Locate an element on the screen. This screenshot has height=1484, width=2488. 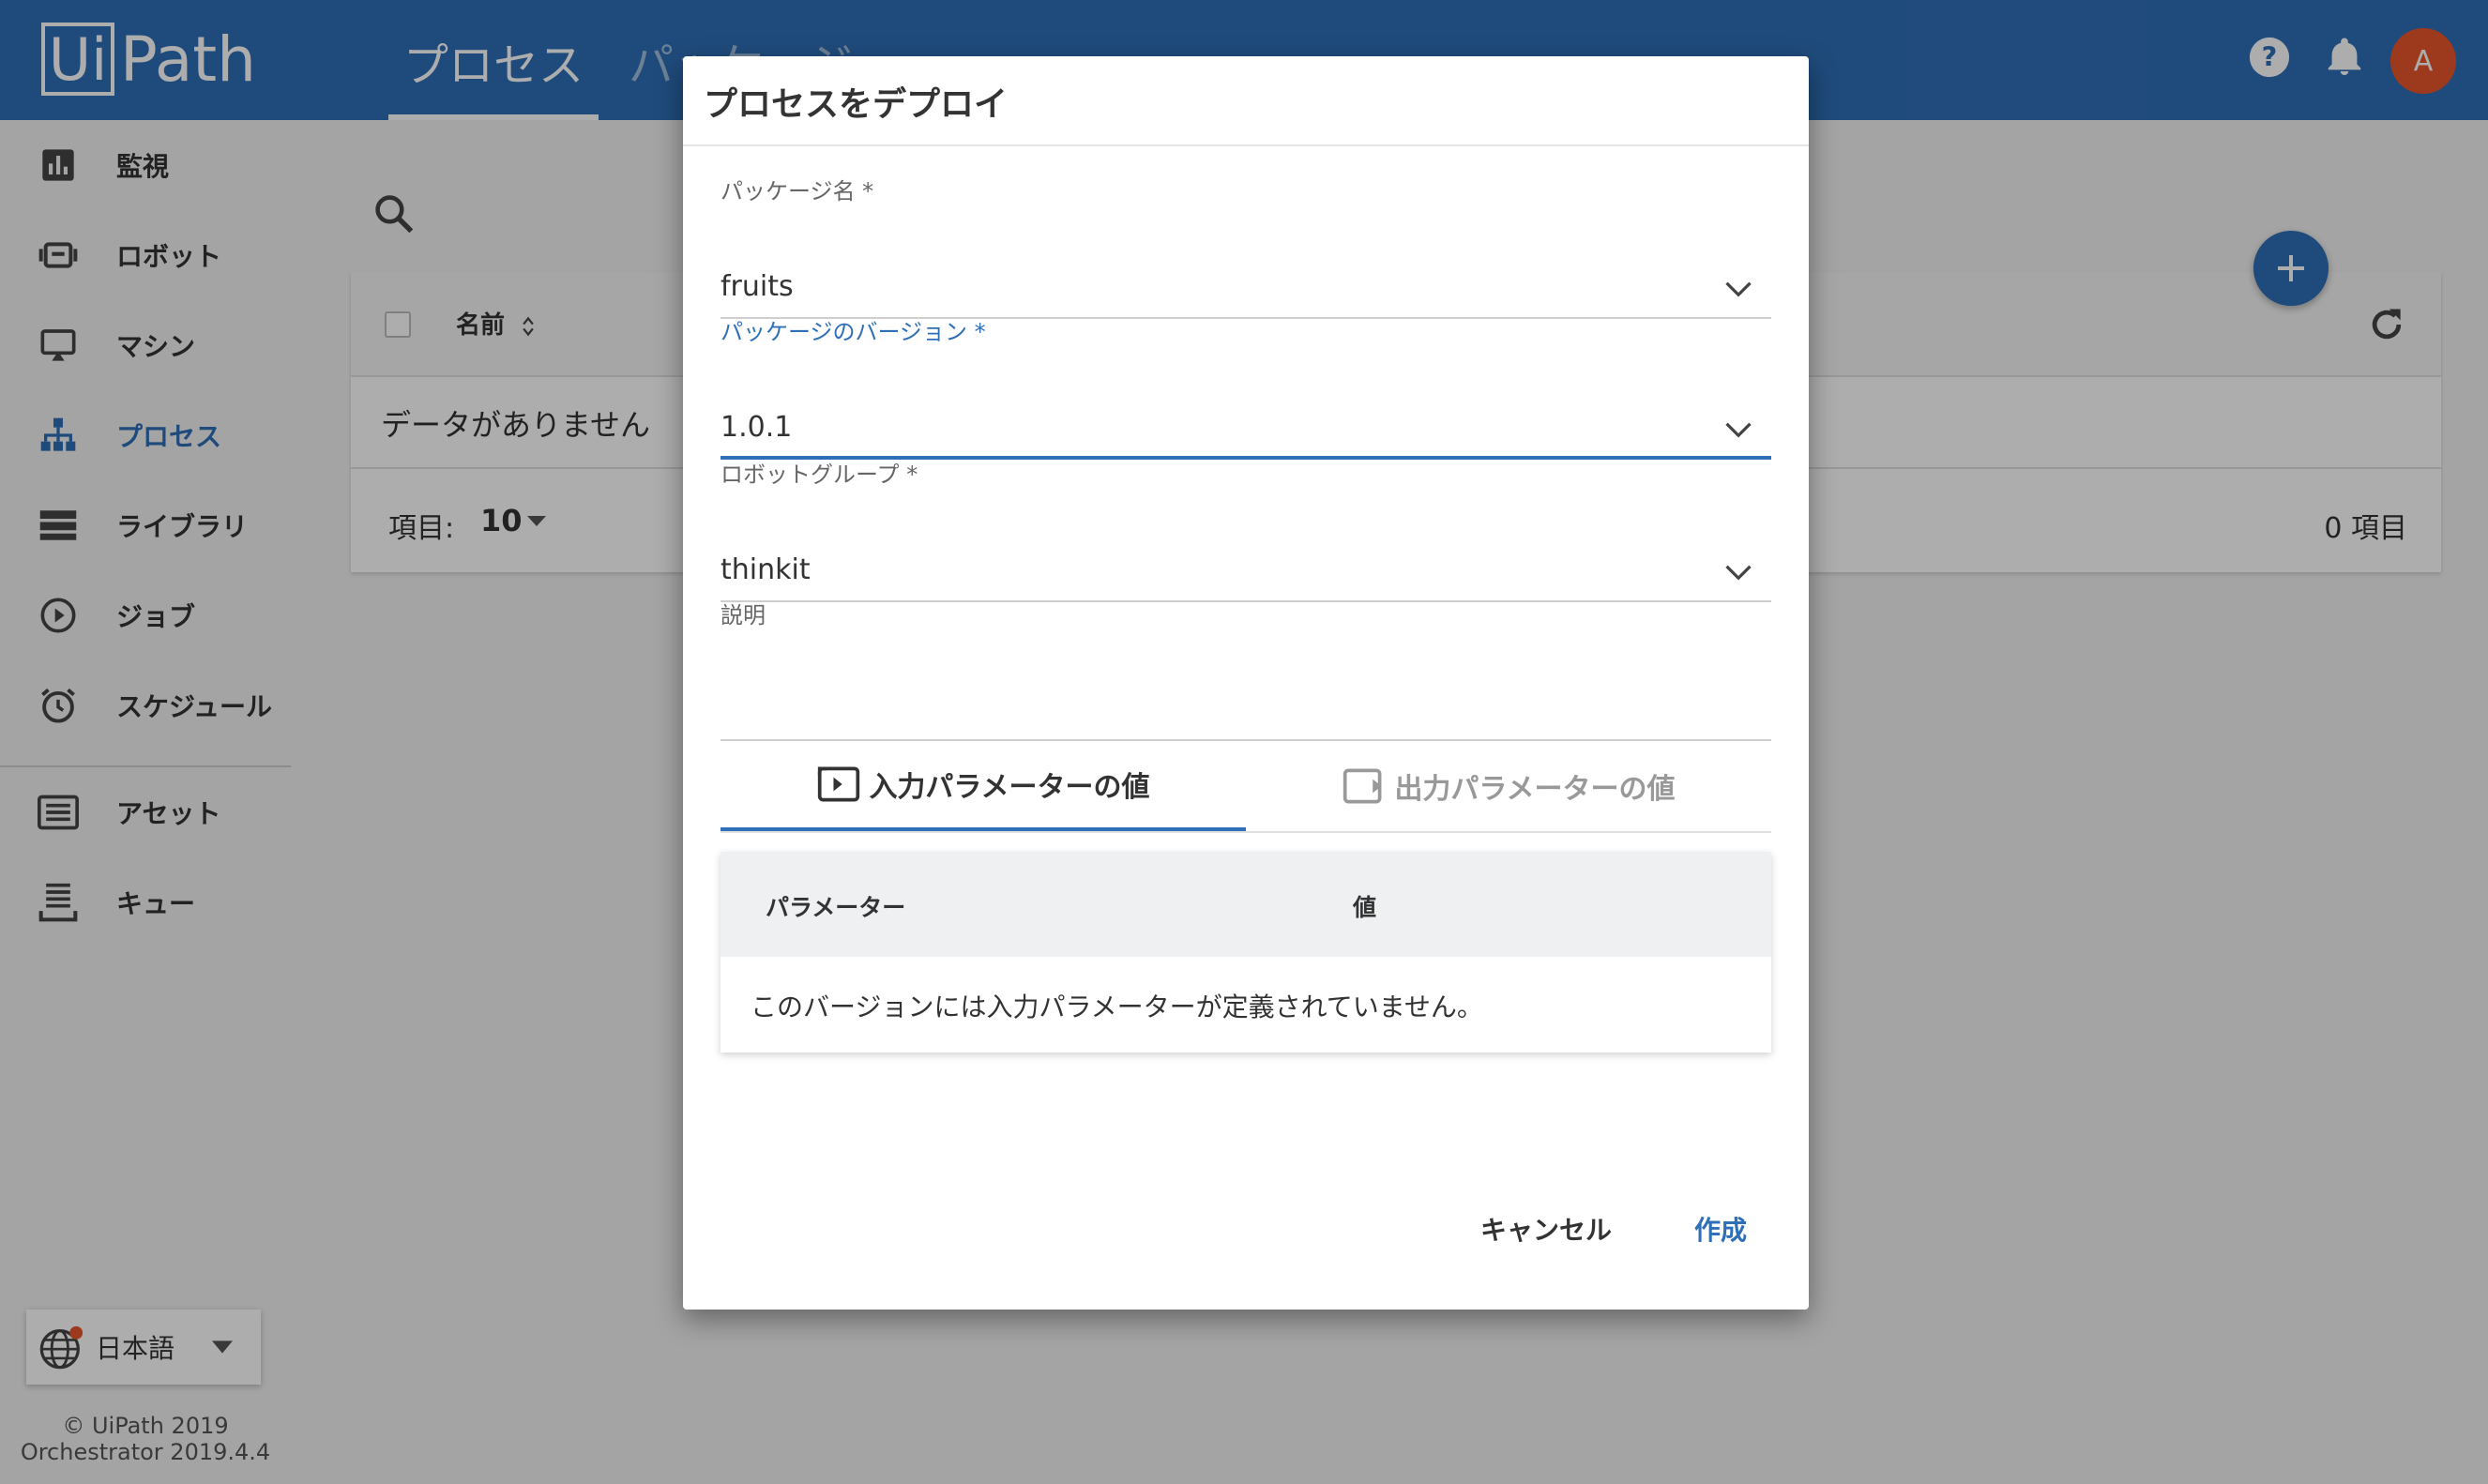
cancel-button: キャンセル is located at coordinates (1546, 1229).